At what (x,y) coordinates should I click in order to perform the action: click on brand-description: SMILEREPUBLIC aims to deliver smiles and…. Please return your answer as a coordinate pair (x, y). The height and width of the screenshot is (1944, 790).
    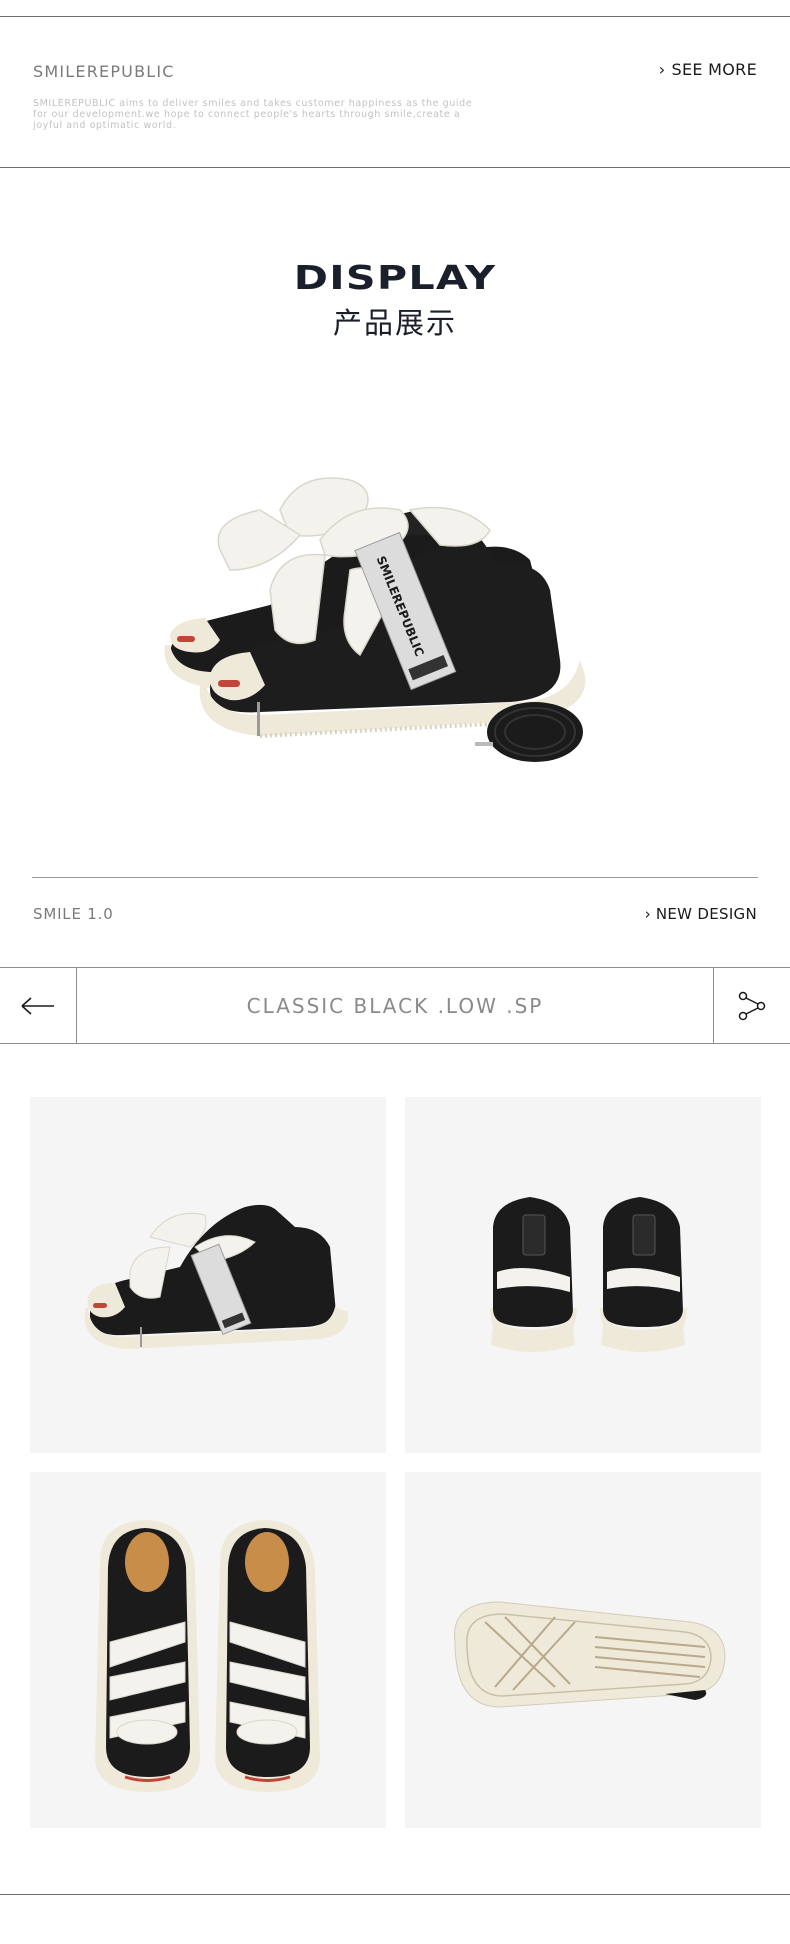
    Looking at the image, I should click on (253, 114).